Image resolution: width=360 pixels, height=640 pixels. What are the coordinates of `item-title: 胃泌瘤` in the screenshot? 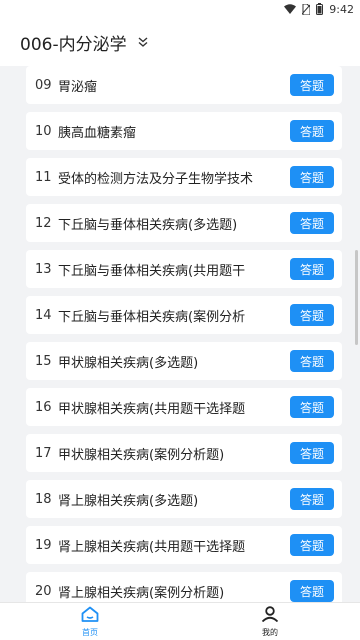 It's located at (78, 87).